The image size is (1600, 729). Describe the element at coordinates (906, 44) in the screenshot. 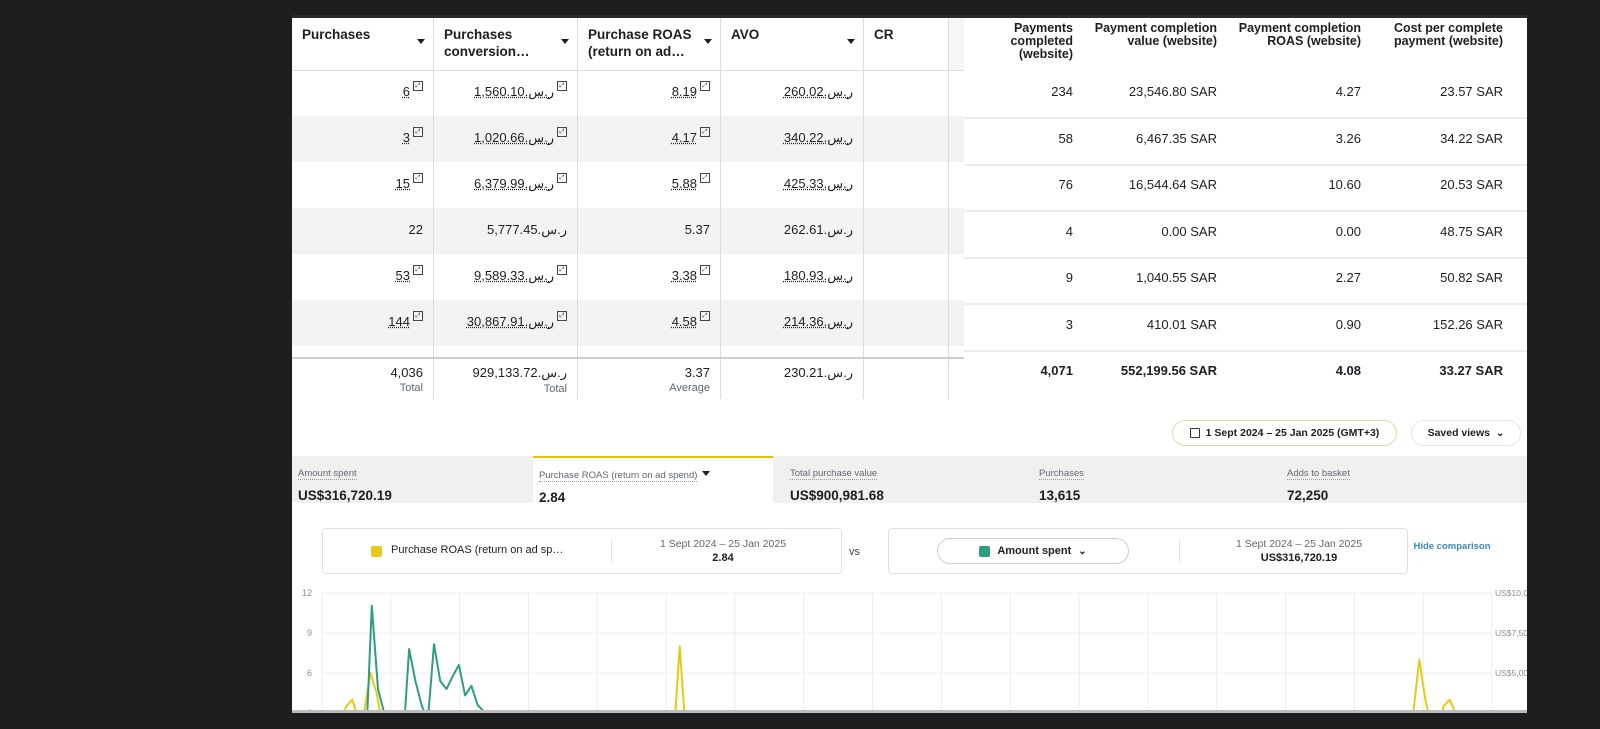

I see `column-header-cr: CR` at that location.